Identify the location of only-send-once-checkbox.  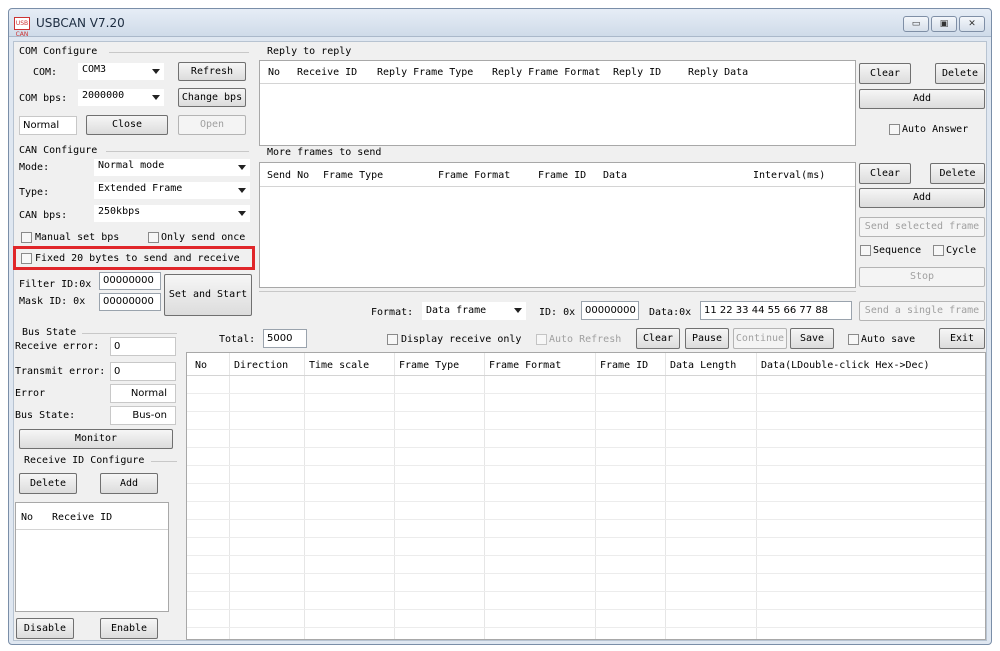
(153, 237).